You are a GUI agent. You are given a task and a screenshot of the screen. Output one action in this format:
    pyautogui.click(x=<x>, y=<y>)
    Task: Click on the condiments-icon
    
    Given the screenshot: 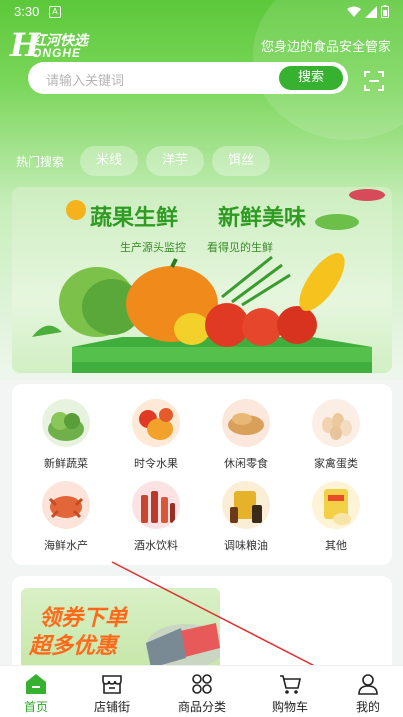 What is the action you would take?
    pyautogui.click(x=246, y=505)
    